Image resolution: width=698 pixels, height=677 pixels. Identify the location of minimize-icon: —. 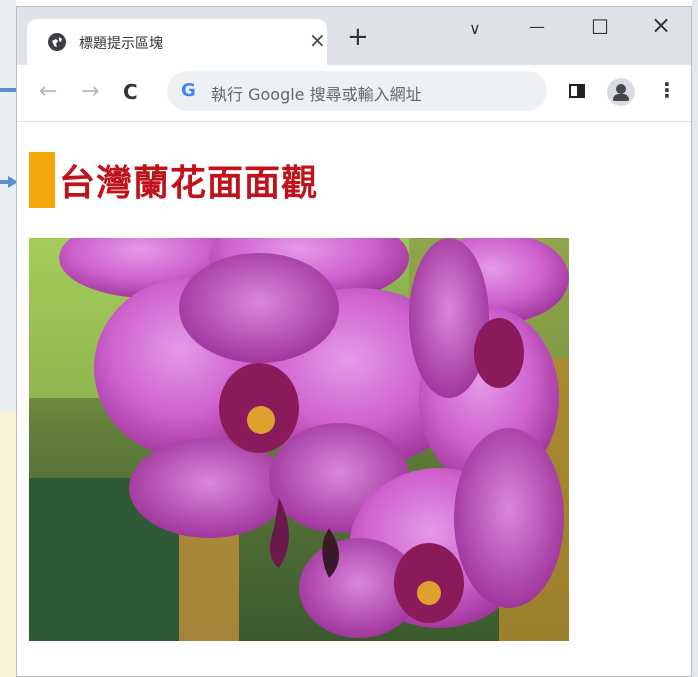
(537, 26).